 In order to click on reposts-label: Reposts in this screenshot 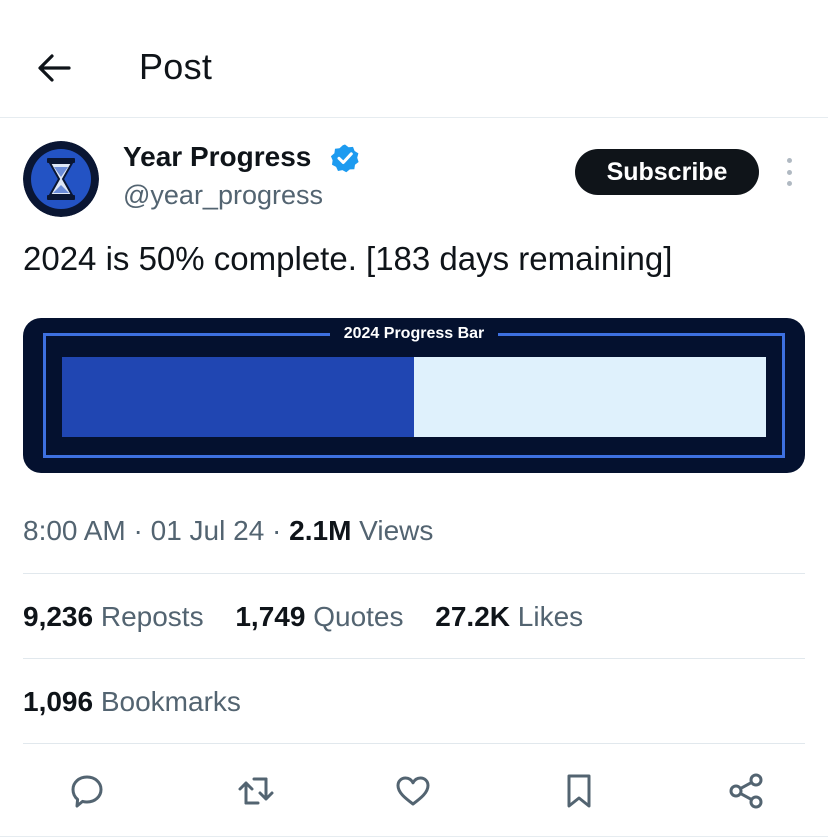, I will do `click(148, 616)`.